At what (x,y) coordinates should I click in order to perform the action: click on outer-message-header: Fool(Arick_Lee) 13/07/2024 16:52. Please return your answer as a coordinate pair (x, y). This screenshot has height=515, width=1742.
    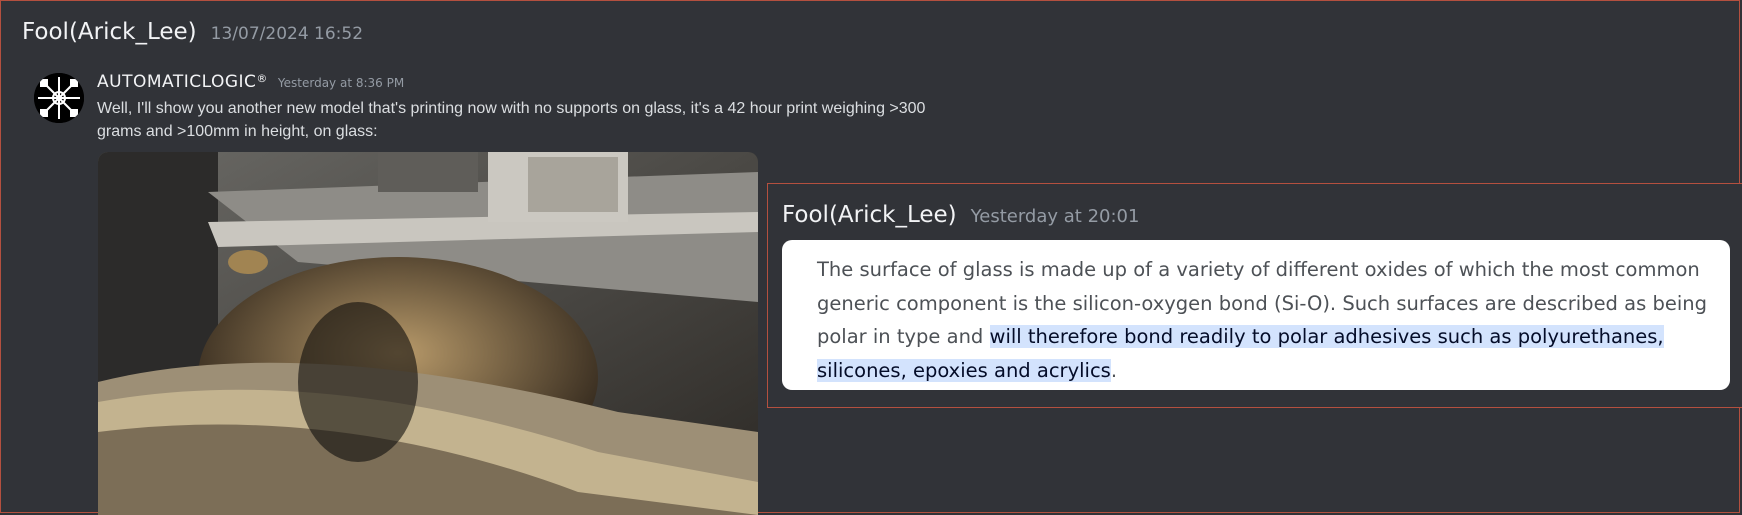
    Looking at the image, I should click on (192, 32).